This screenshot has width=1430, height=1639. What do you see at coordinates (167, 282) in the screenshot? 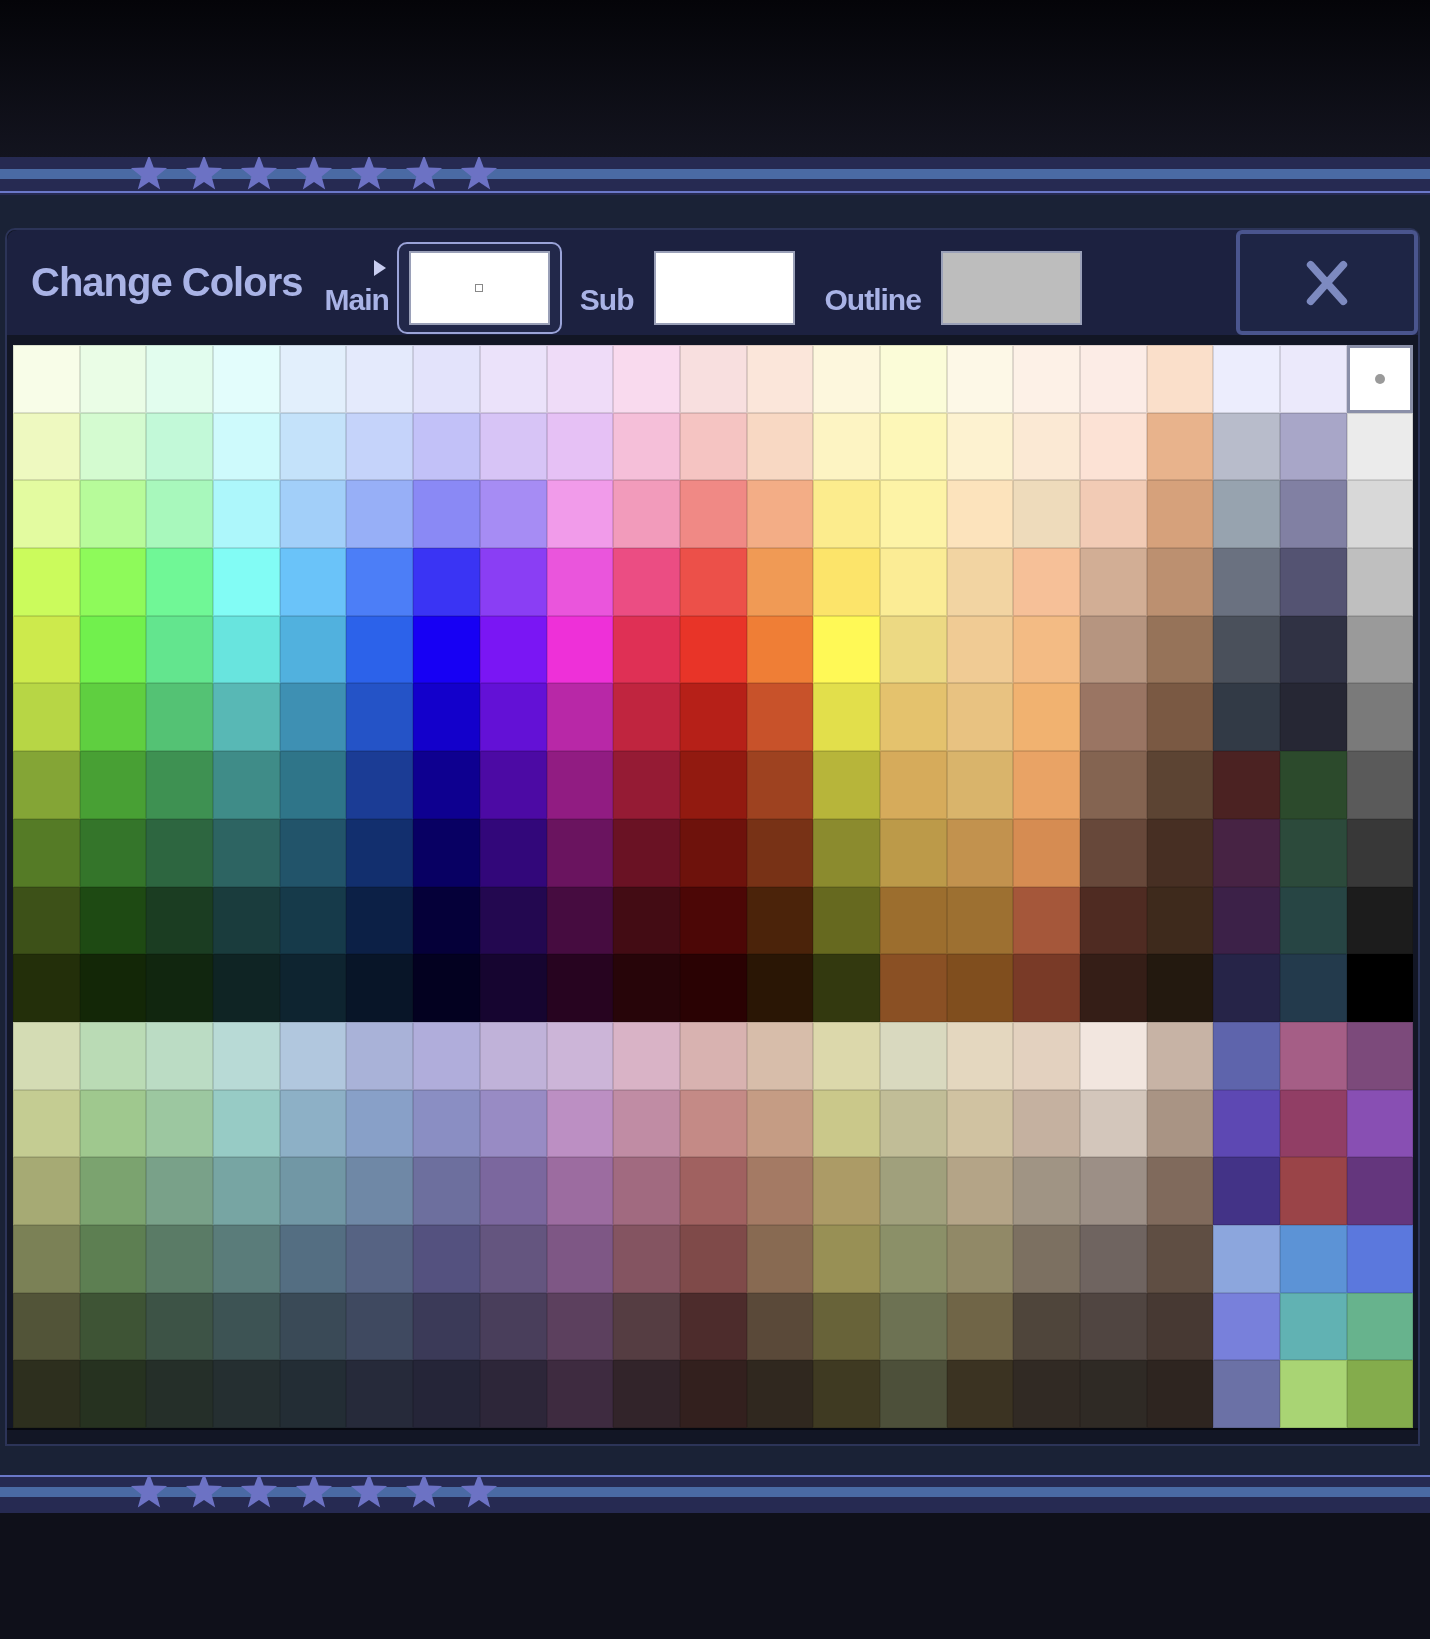
I see `panel-title: Change Colors` at bounding box center [167, 282].